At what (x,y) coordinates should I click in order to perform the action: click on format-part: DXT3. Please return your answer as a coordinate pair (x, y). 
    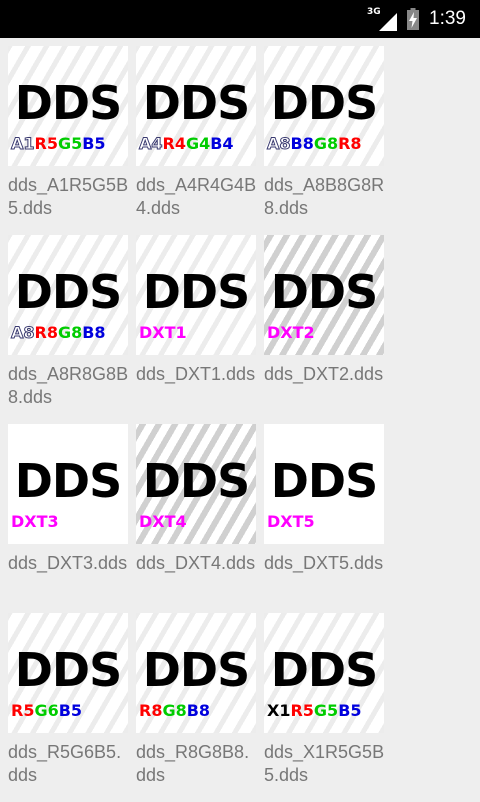
    Looking at the image, I should click on (35, 521).